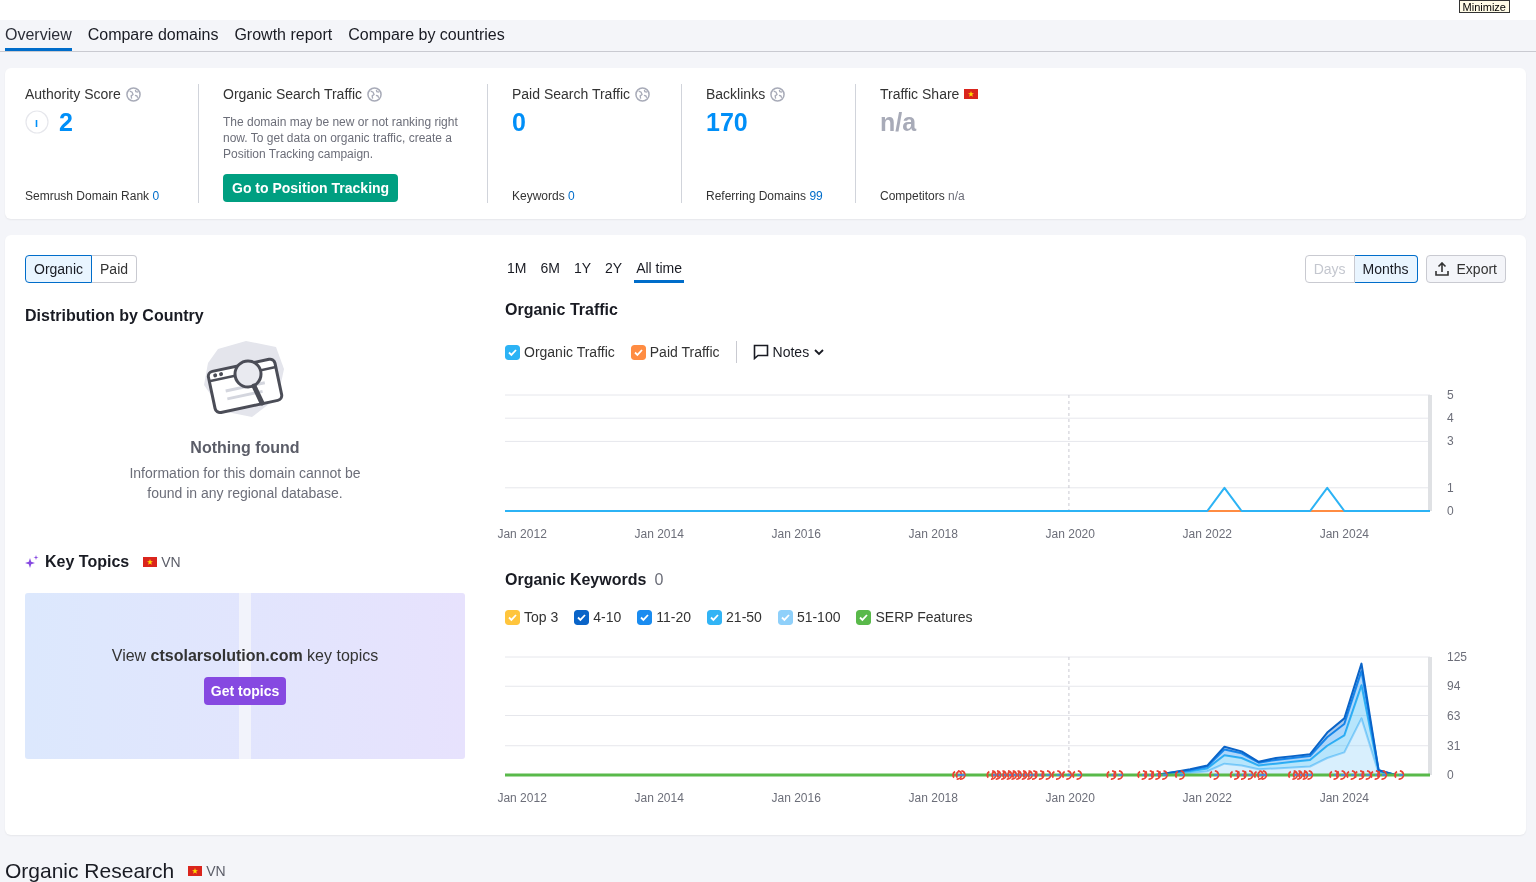 Image resolution: width=1536 pixels, height=882 pixels. I want to click on metric-footer-label: Keywords, so click(538, 196).